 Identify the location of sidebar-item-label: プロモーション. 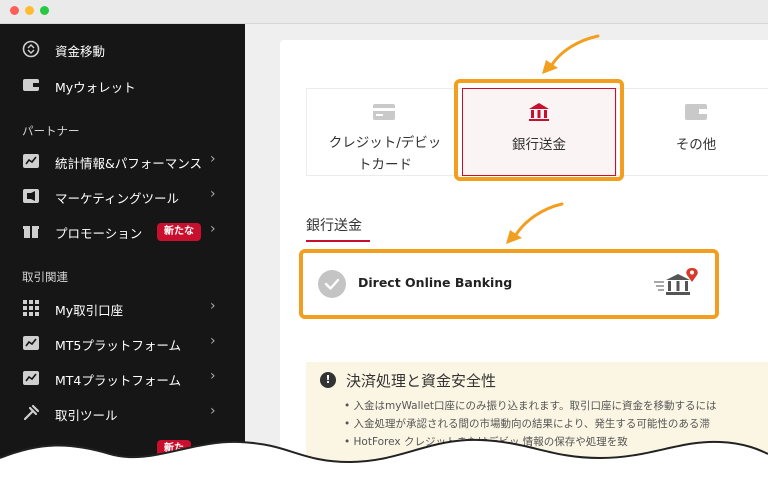
(99, 233).